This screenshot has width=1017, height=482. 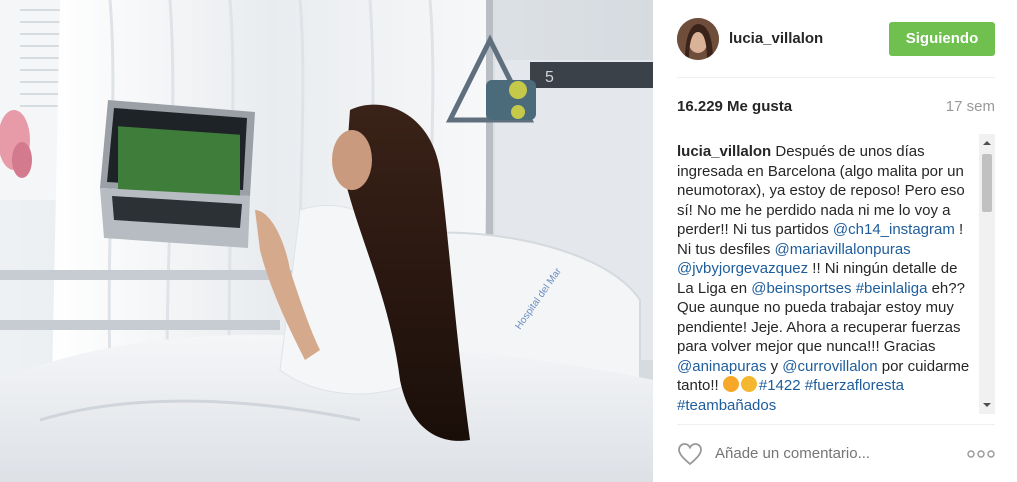 What do you see at coordinates (742, 268) in the screenshot?
I see `mention-link: @jvbyjorgevazquez` at bounding box center [742, 268].